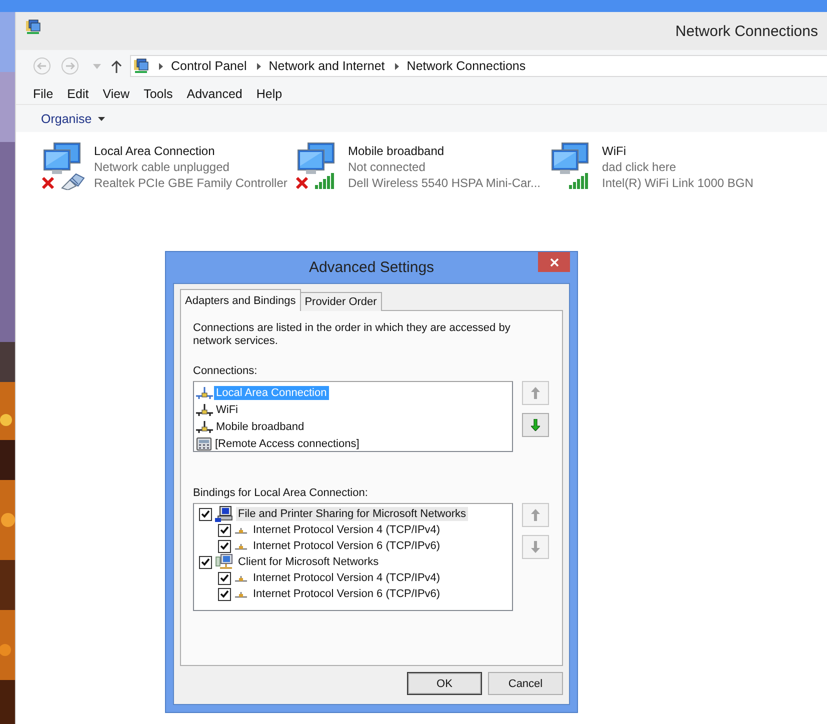 This screenshot has height=724, width=827. I want to click on binding-item: File and Printer Sharing for Microsoft Networks, so click(352, 514).